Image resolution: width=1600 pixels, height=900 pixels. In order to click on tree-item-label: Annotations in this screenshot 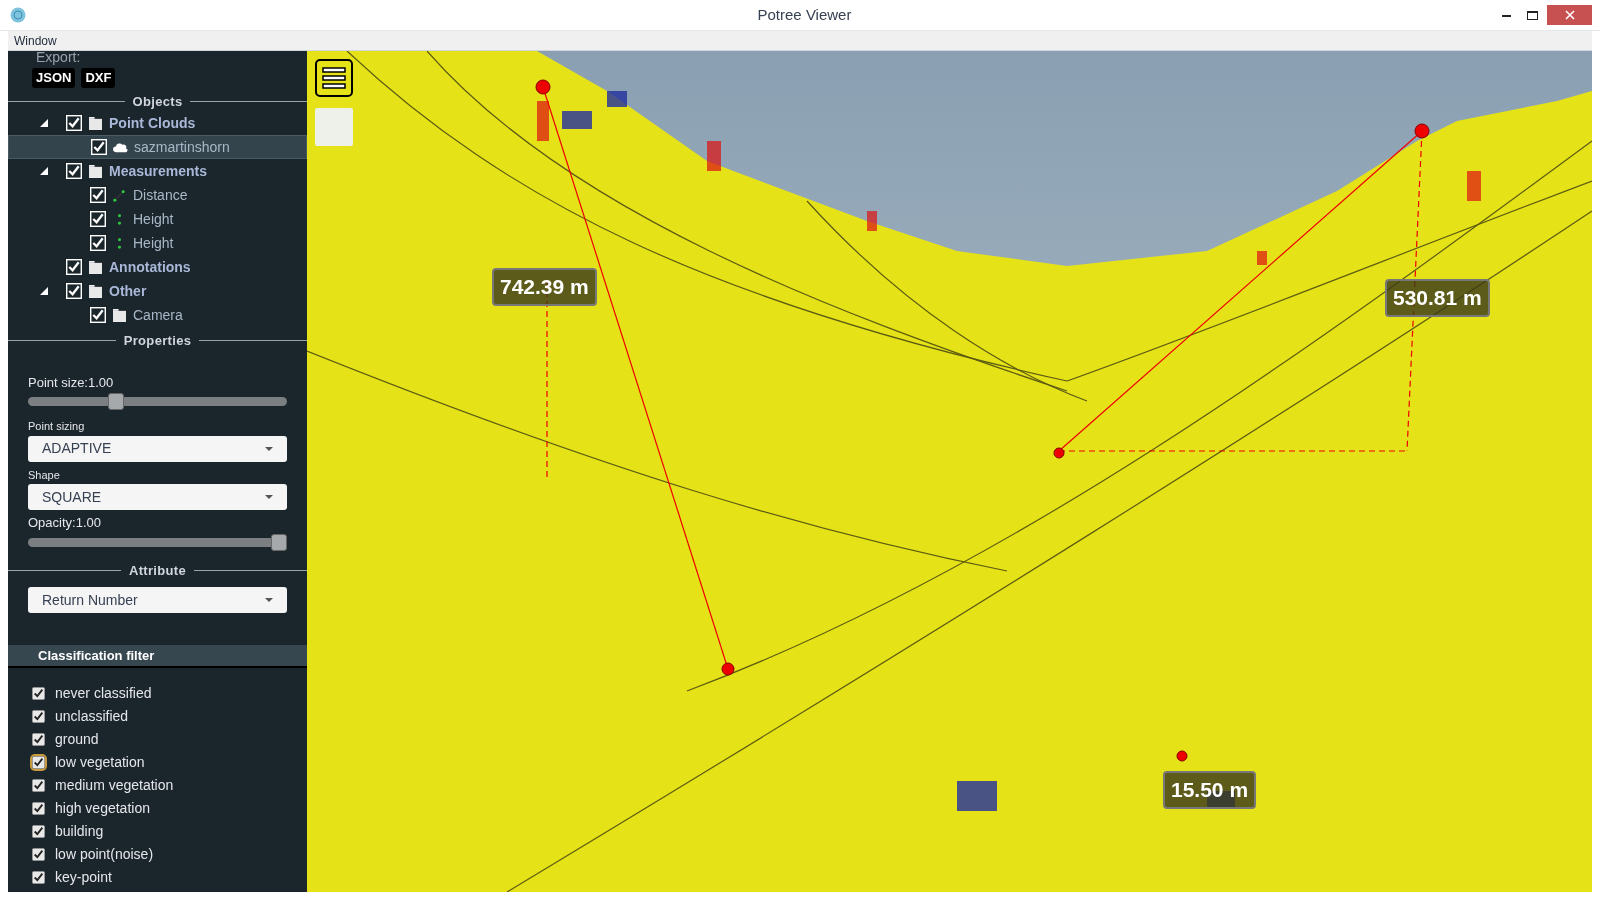, I will do `click(150, 267)`.